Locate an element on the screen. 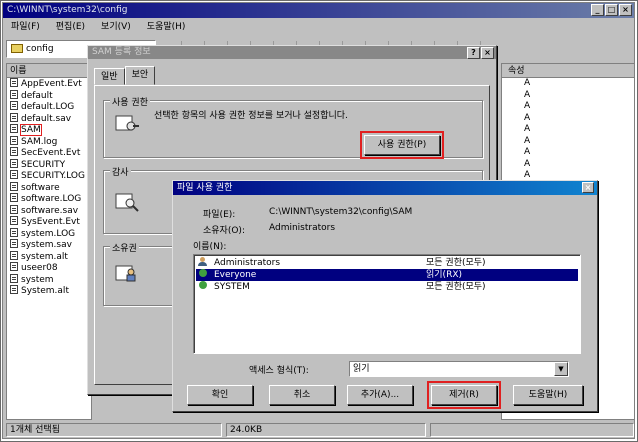 This screenshot has width=638, height=442. properties-close-button: × is located at coordinates (487, 53).